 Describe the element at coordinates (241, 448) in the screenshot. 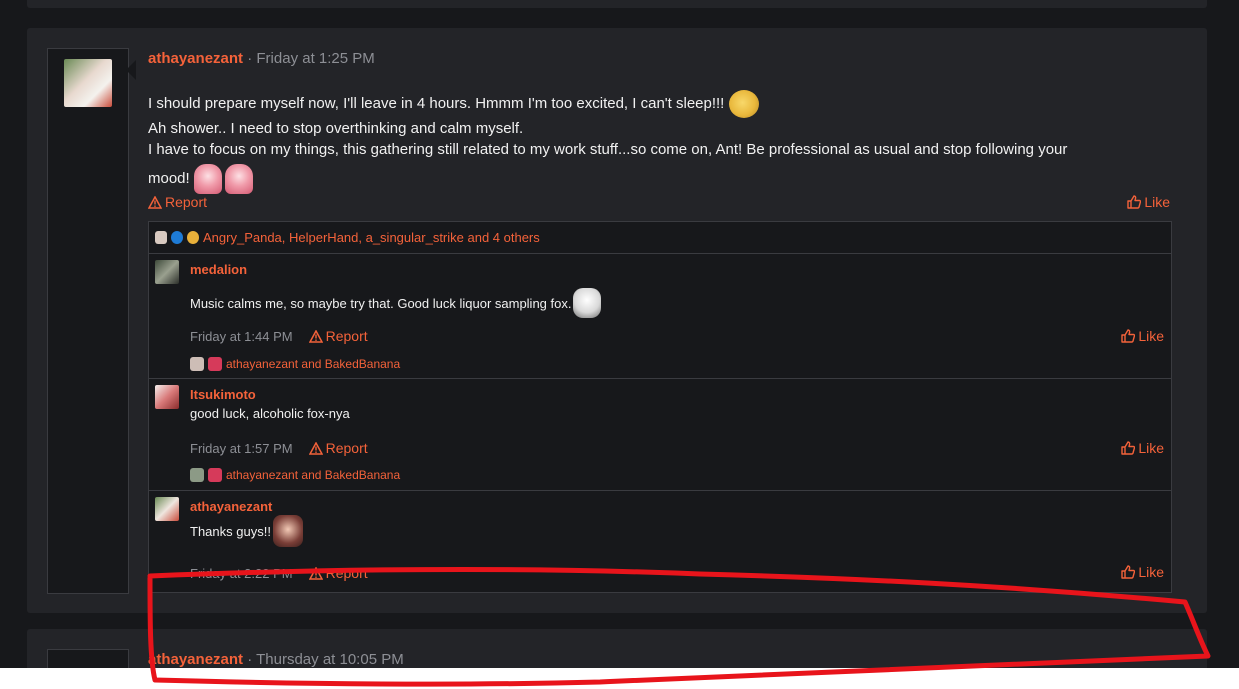

I see `comment-date: Friday at 1:57 PM` at that location.